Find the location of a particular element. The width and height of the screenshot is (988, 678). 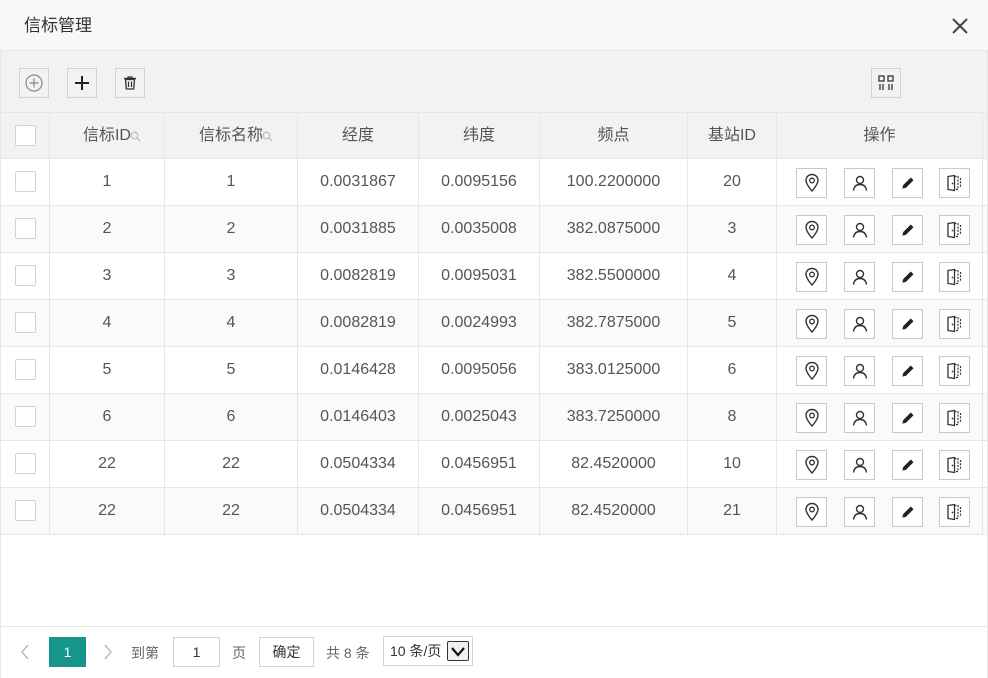

prev-page-icon is located at coordinates (25, 652).